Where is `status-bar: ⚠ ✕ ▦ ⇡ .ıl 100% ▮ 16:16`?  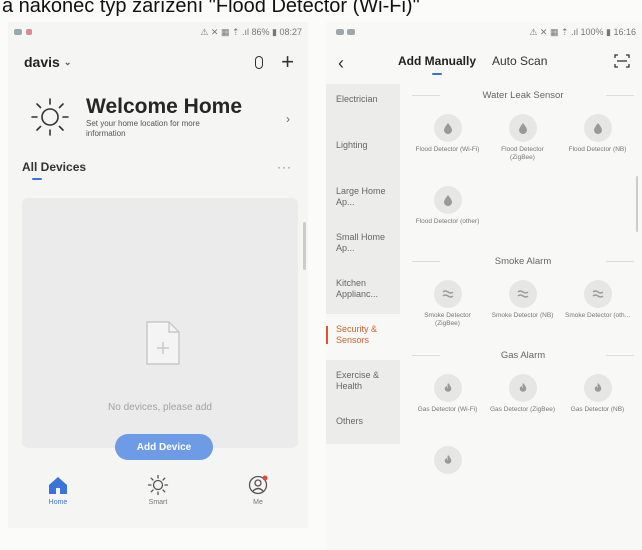
status-bar: ⚠ ✕ ▦ ⇡ .ıl 100% ▮ 16:16 is located at coordinates (484, 32).